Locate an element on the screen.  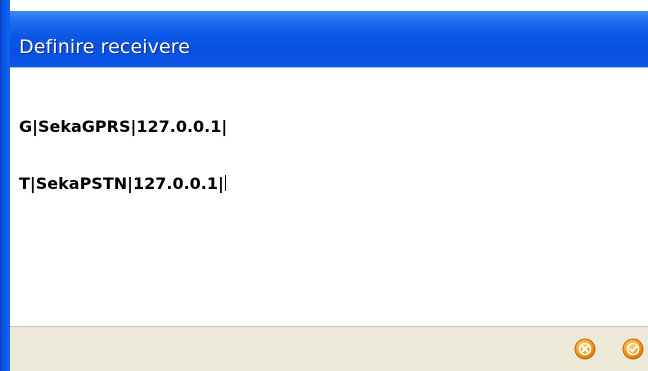
button-bar is located at coordinates (329, 348).